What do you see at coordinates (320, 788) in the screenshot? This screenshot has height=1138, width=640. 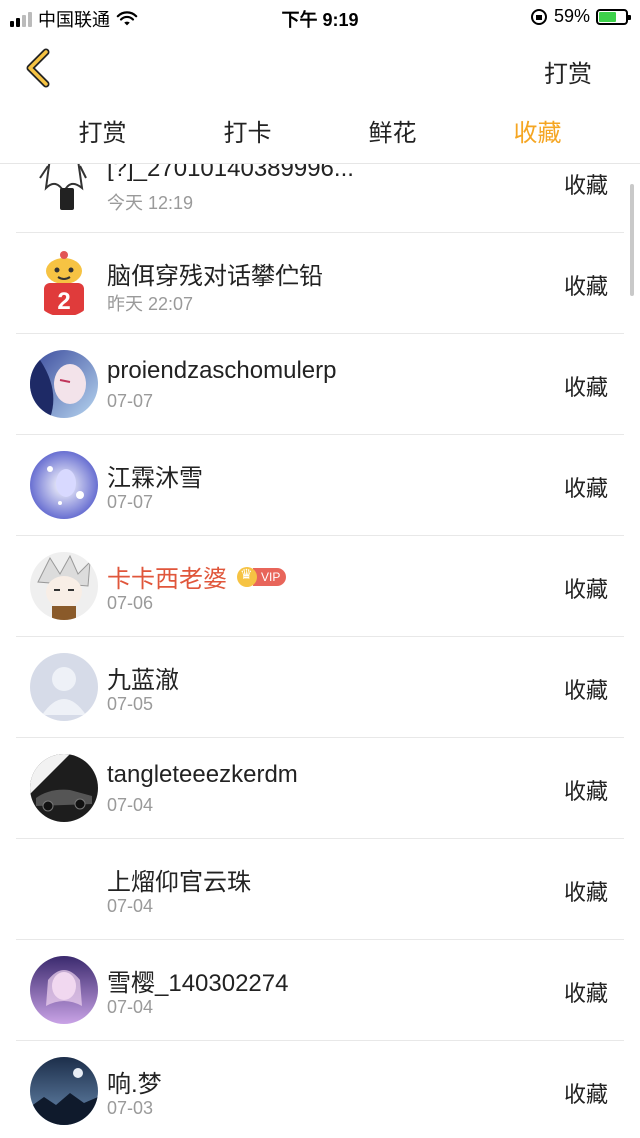 I see `list-item: tangleteeezkerdm 07-04 收藏` at bounding box center [320, 788].